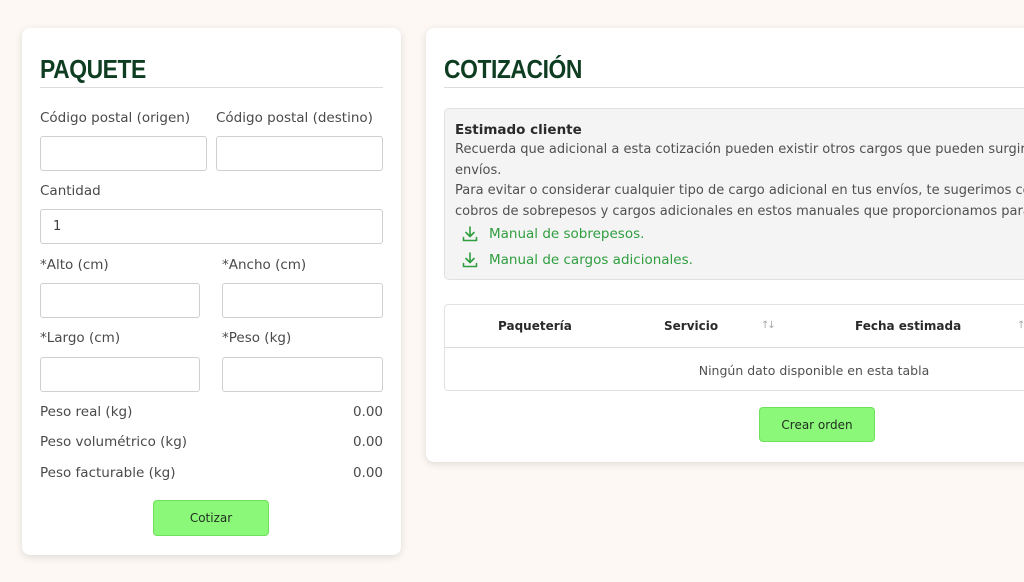 This screenshot has height=582, width=1024. I want to click on cp-origen-input, so click(123, 153).